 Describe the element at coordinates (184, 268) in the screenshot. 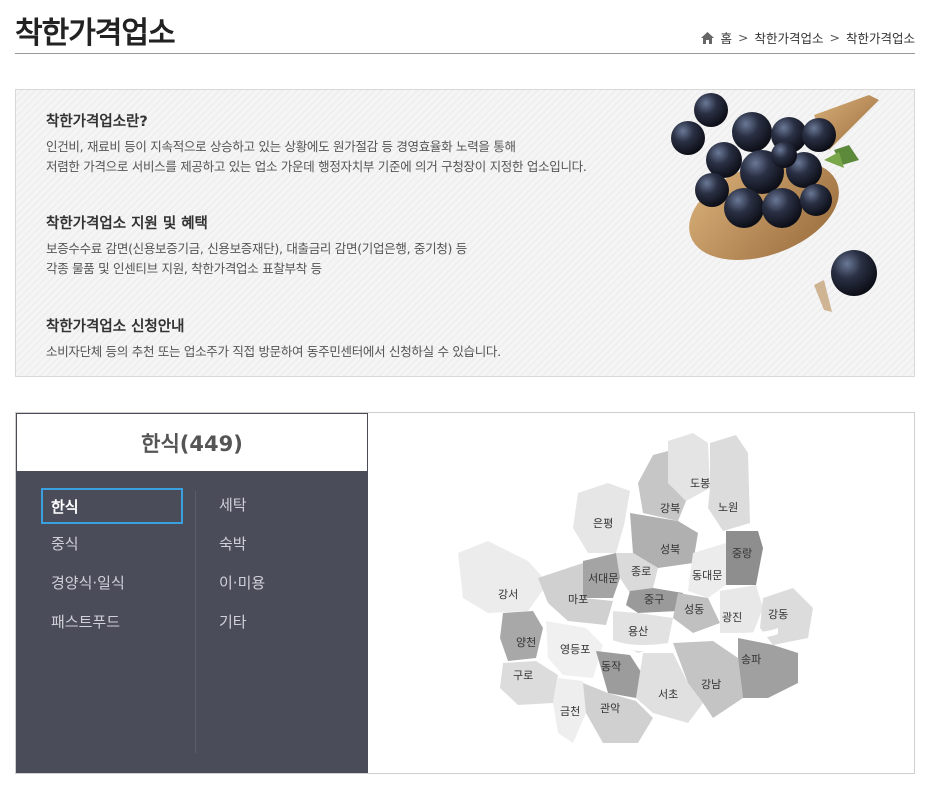

I see `info-text: 각종 물품 및 인센티브 지원, 착한가격업소 표찰부착 등` at that location.